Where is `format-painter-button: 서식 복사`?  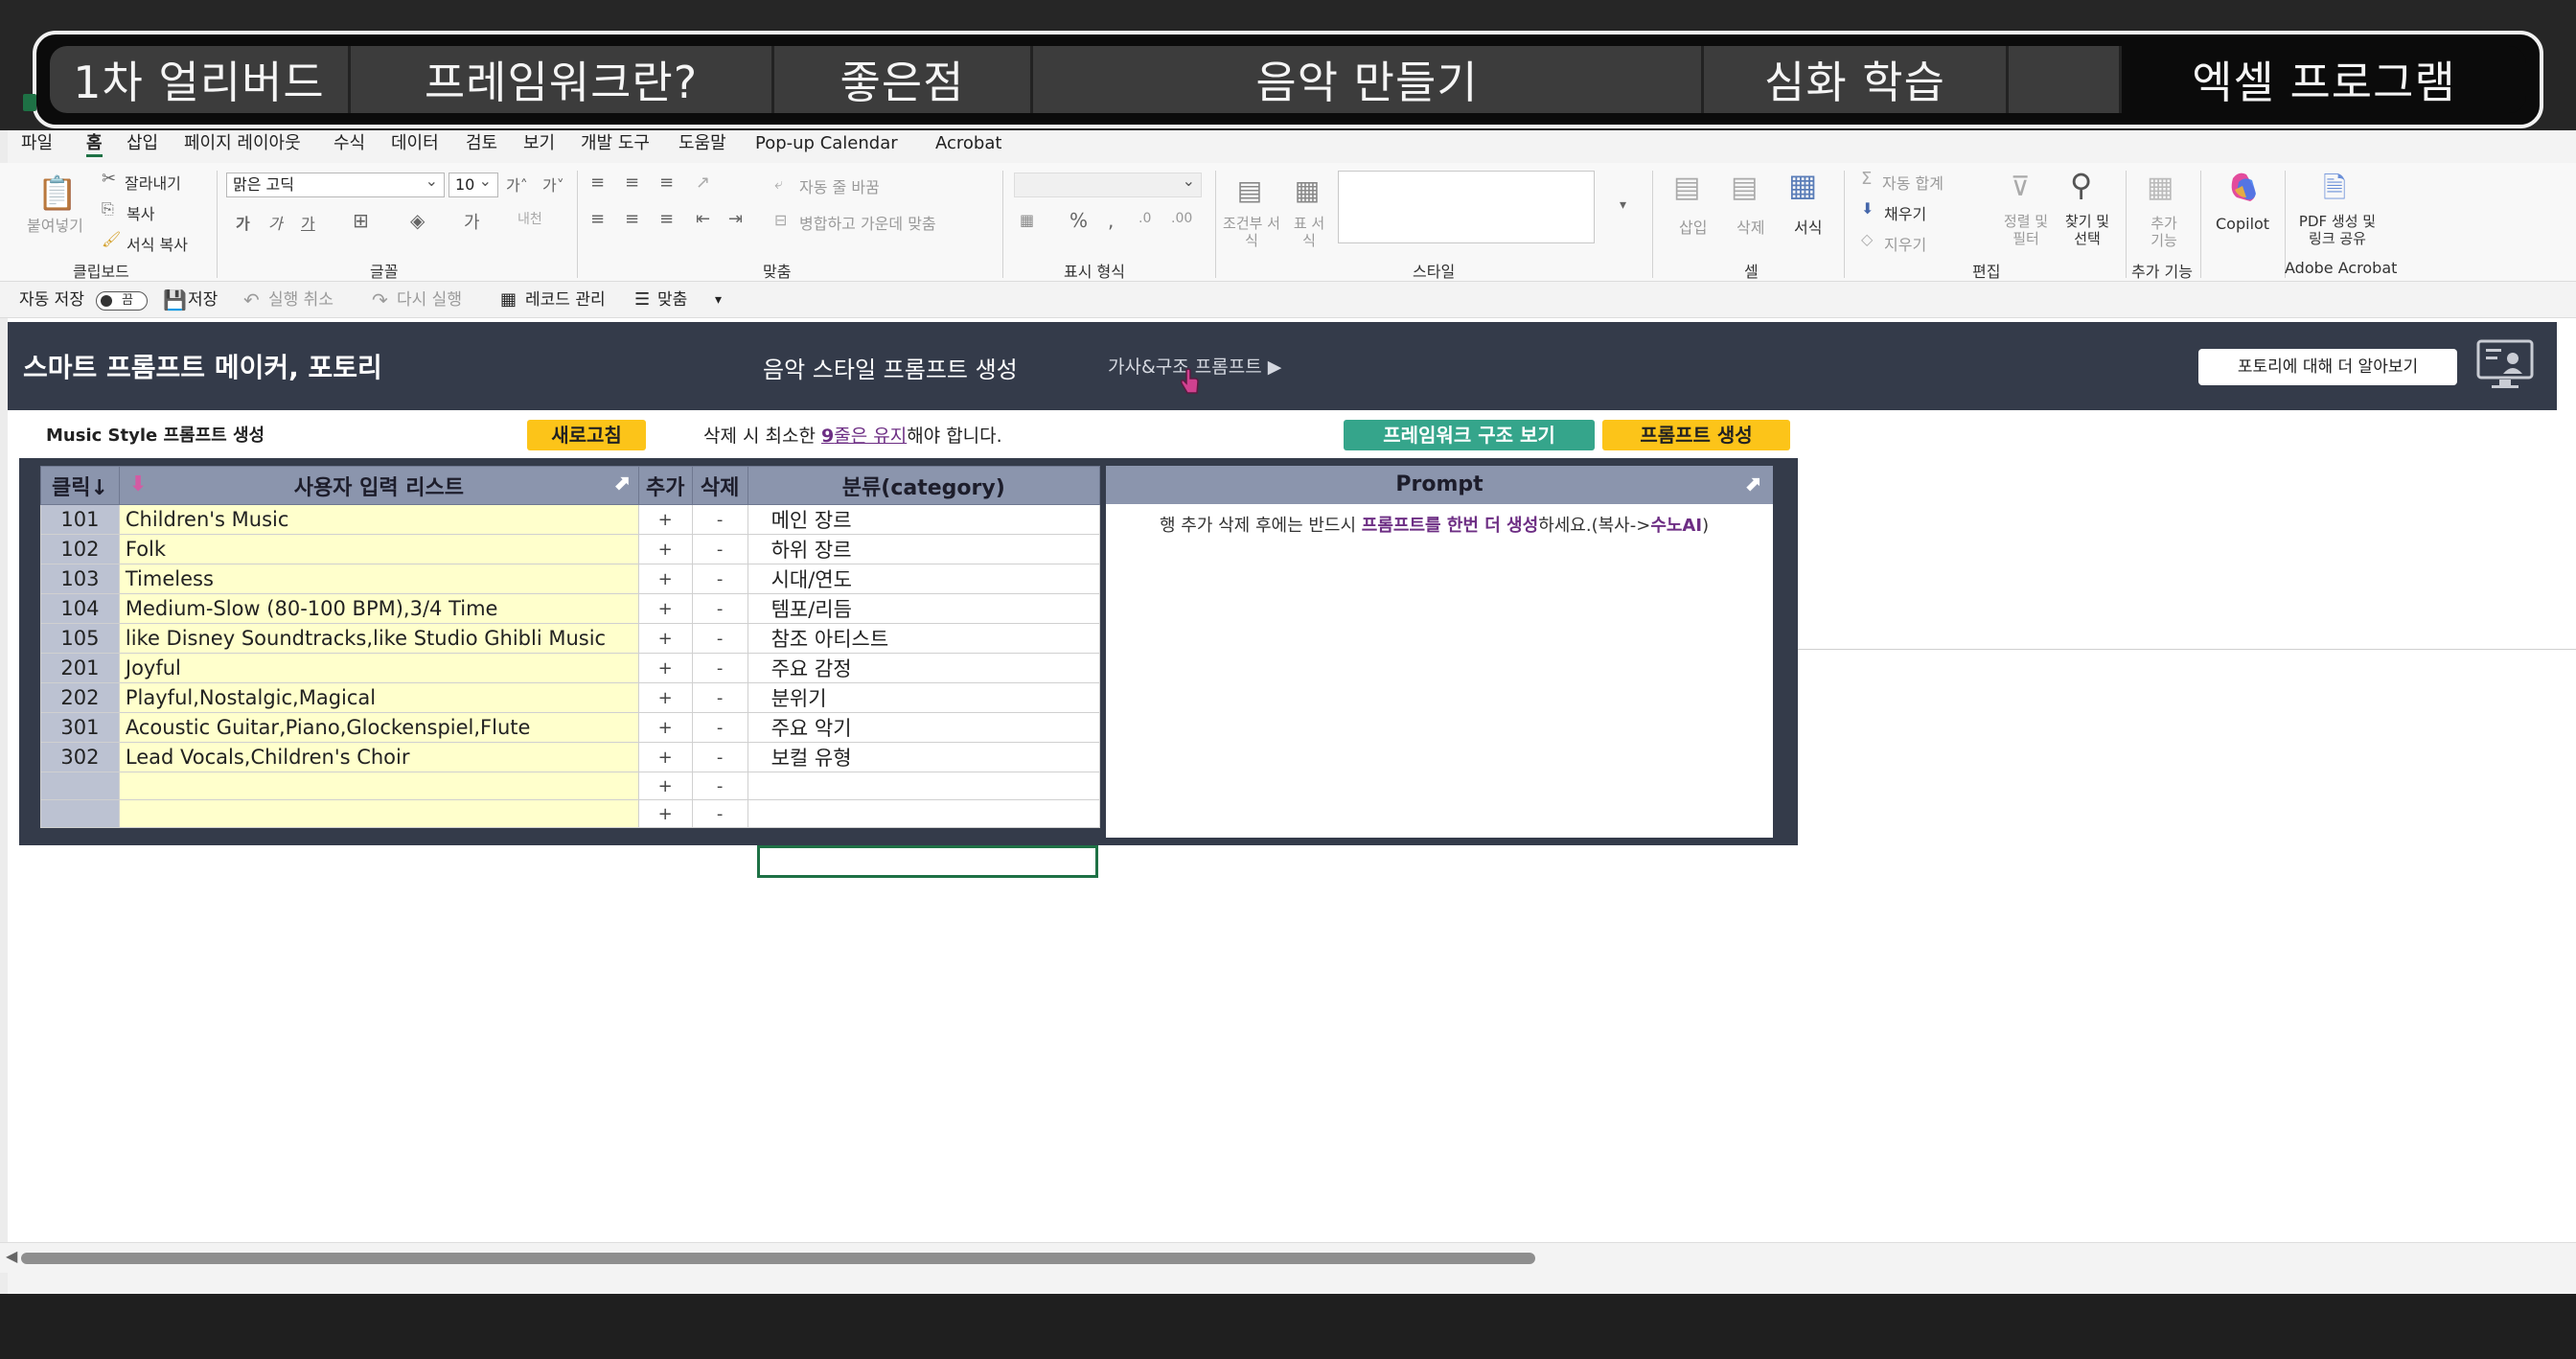 format-painter-button: 서식 복사 is located at coordinates (157, 243).